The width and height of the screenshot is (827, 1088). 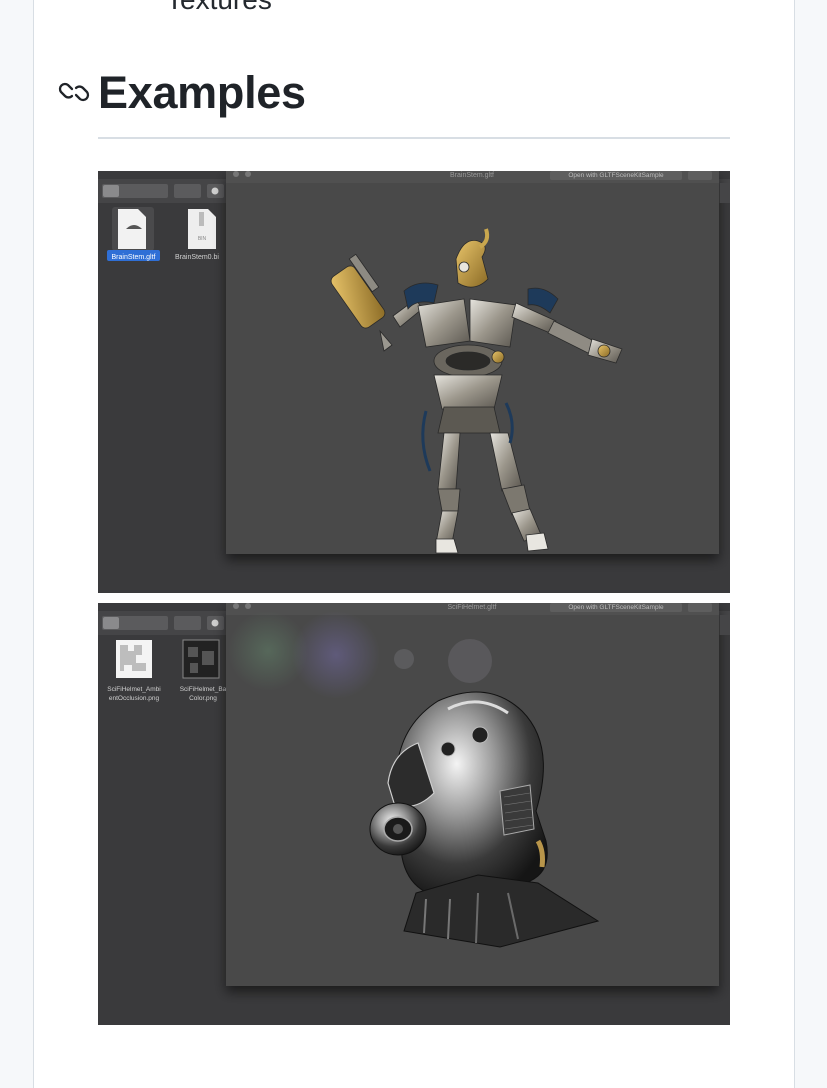 I want to click on window-title: SciFiHelmet.gltf, so click(x=471, y=607).